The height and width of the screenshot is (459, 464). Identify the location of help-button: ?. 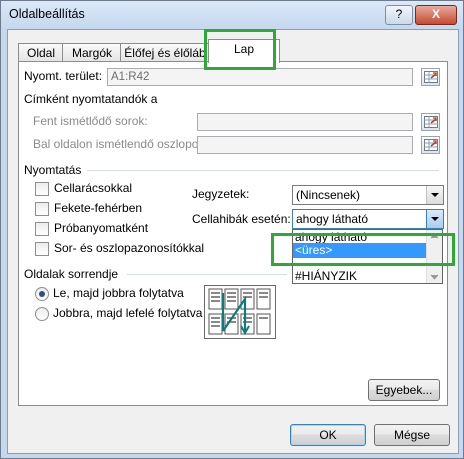
(399, 15).